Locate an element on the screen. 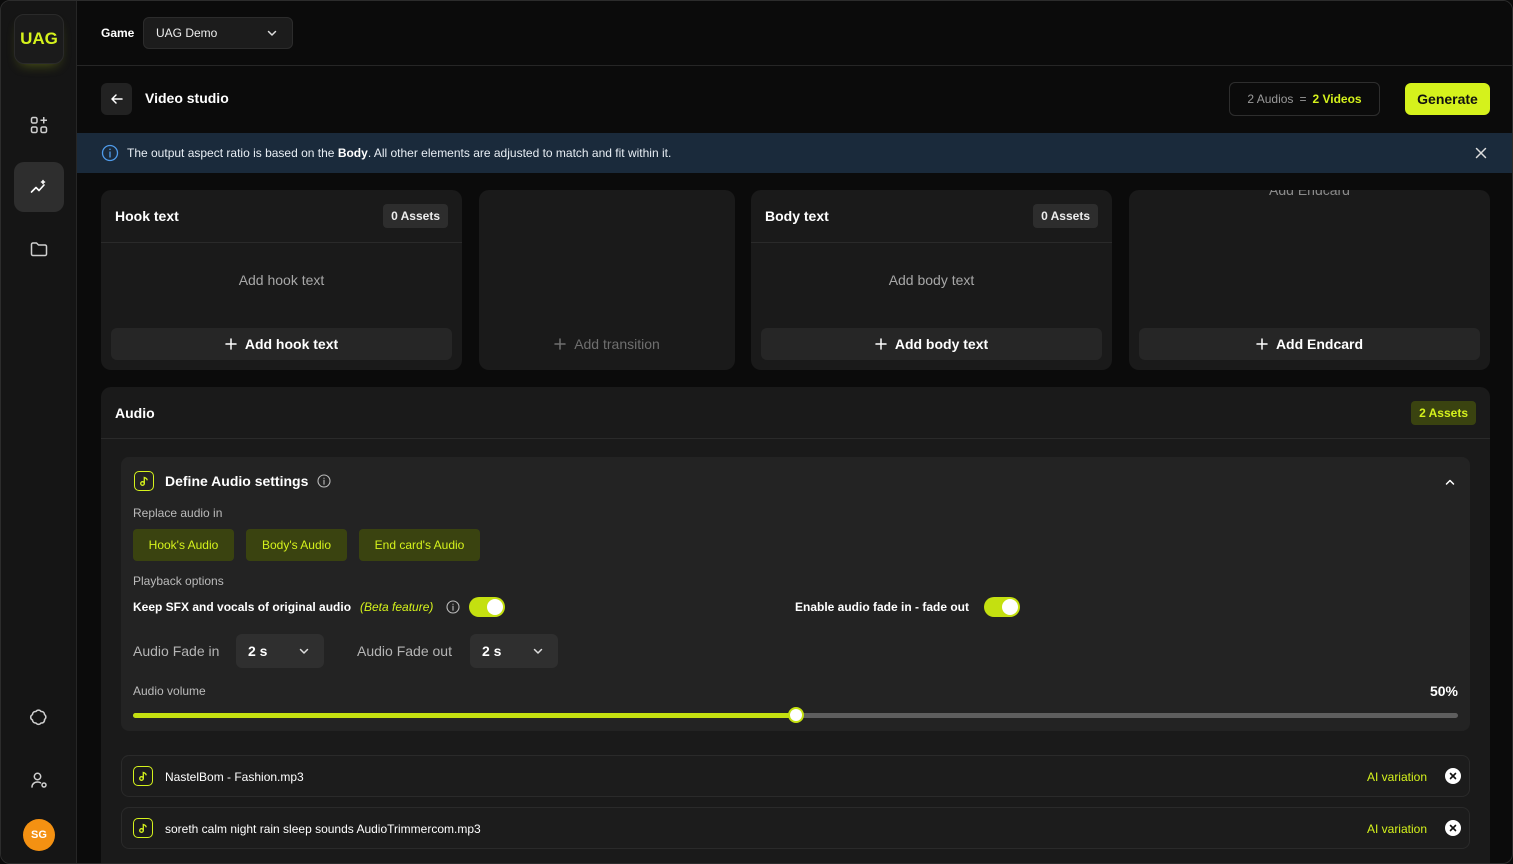 This screenshot has width=1513, height=864. game-select-value: UAG Demo is located at coordinates (187, 33).